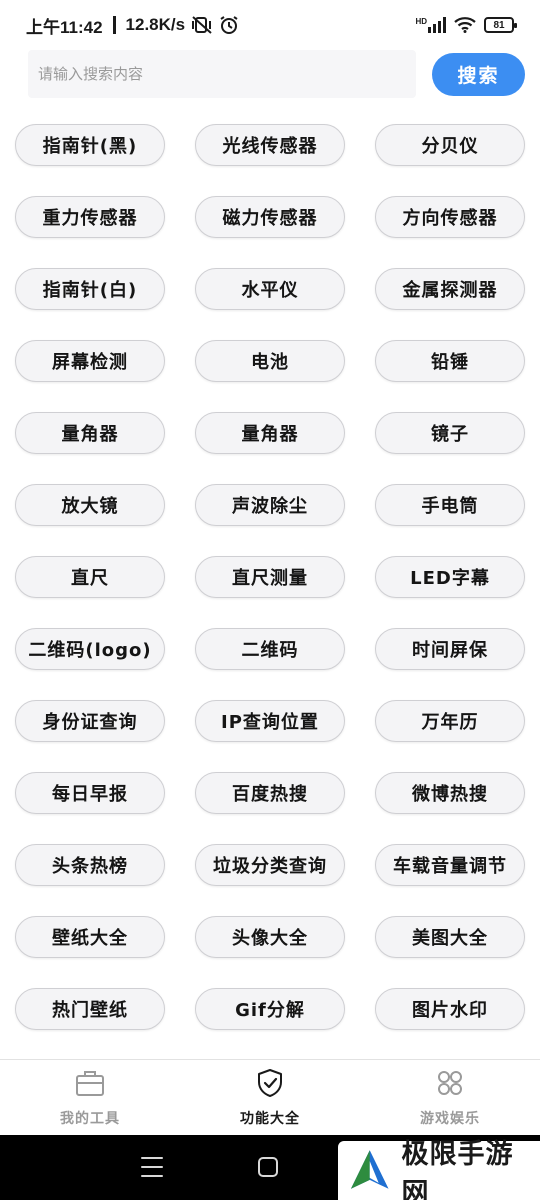  I want to click on battery-level: 81, so click(499, 25).